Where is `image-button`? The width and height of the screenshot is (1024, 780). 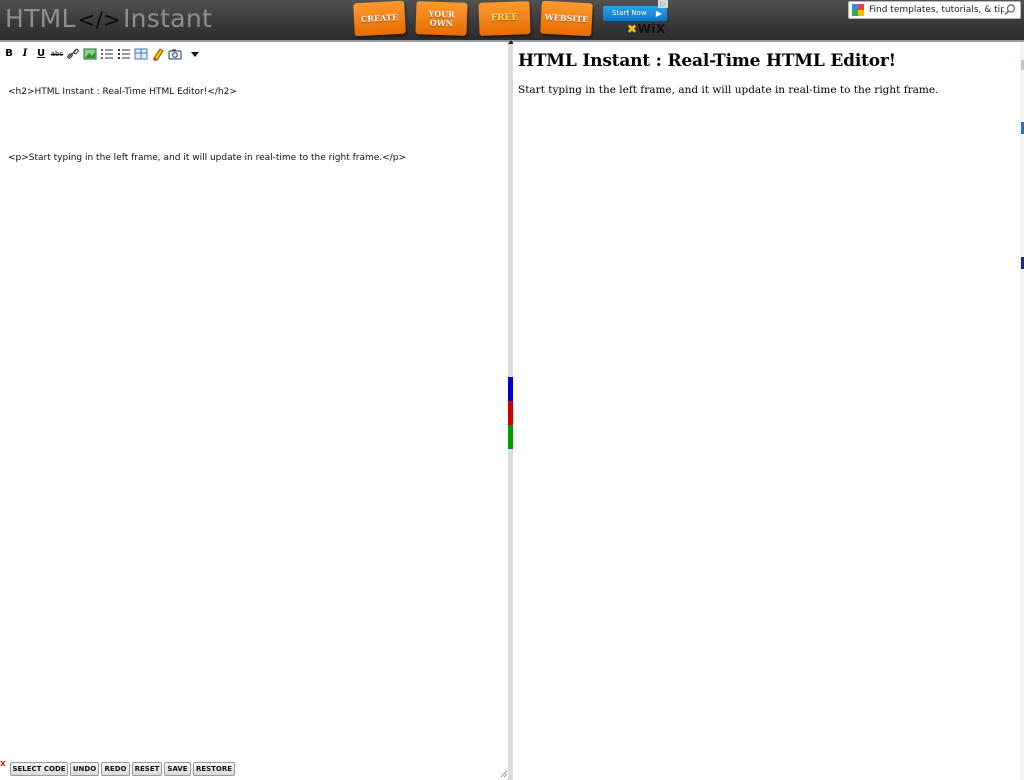
image-button is located at coordinates (90, 54).